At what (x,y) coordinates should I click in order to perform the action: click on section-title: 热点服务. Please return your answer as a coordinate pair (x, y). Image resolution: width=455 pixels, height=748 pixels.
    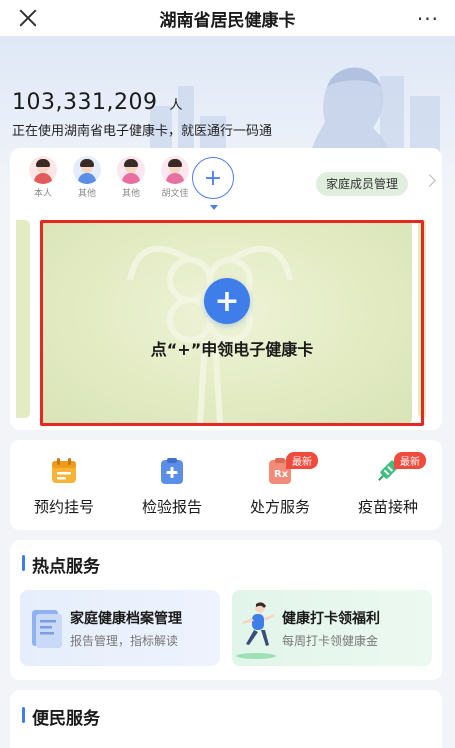
    Looking at the image, I should click on (61, 564).